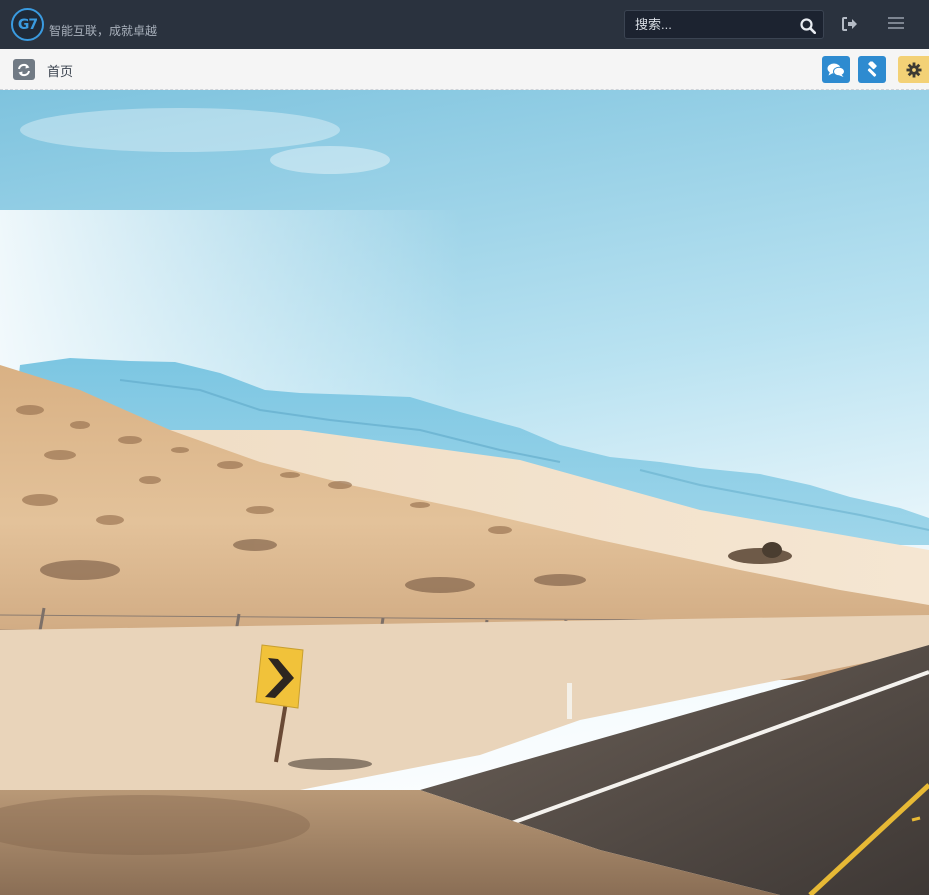  I want to click on app-slogan: 智能互联，成就卓越, so click(103, 31).